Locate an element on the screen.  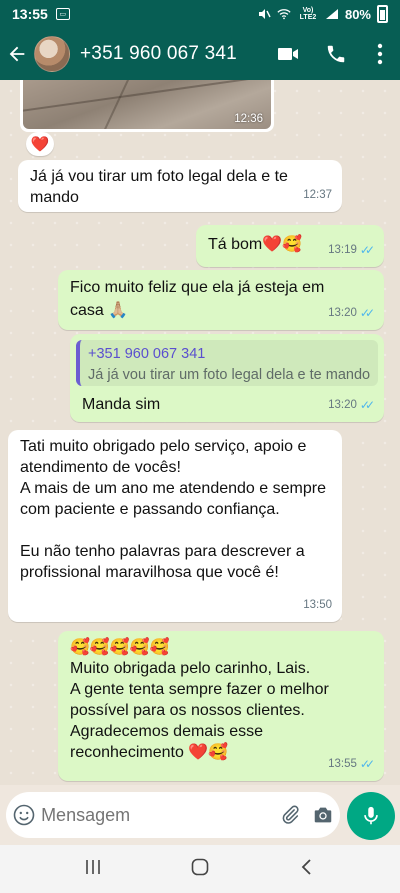
message-time: 13:55 is located at coordinates (342, 764).